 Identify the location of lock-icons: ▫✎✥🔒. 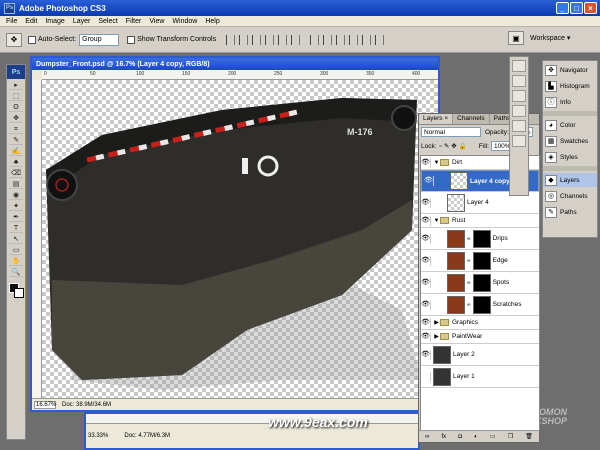
(454, 146).